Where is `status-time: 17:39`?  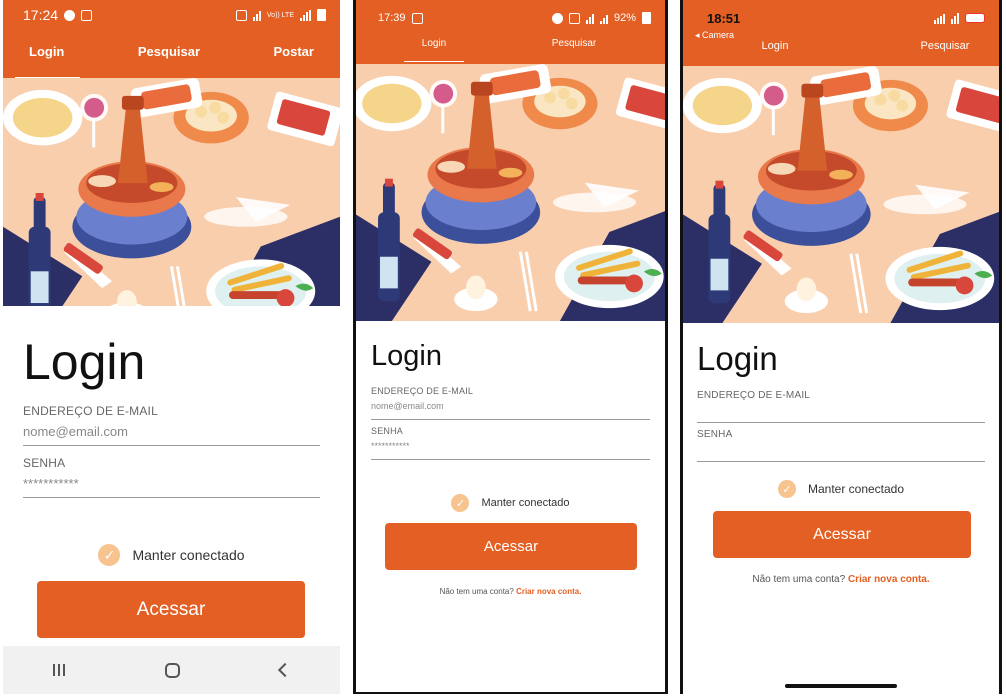 status-time: 17:39 is located at coordinates (392, 18).